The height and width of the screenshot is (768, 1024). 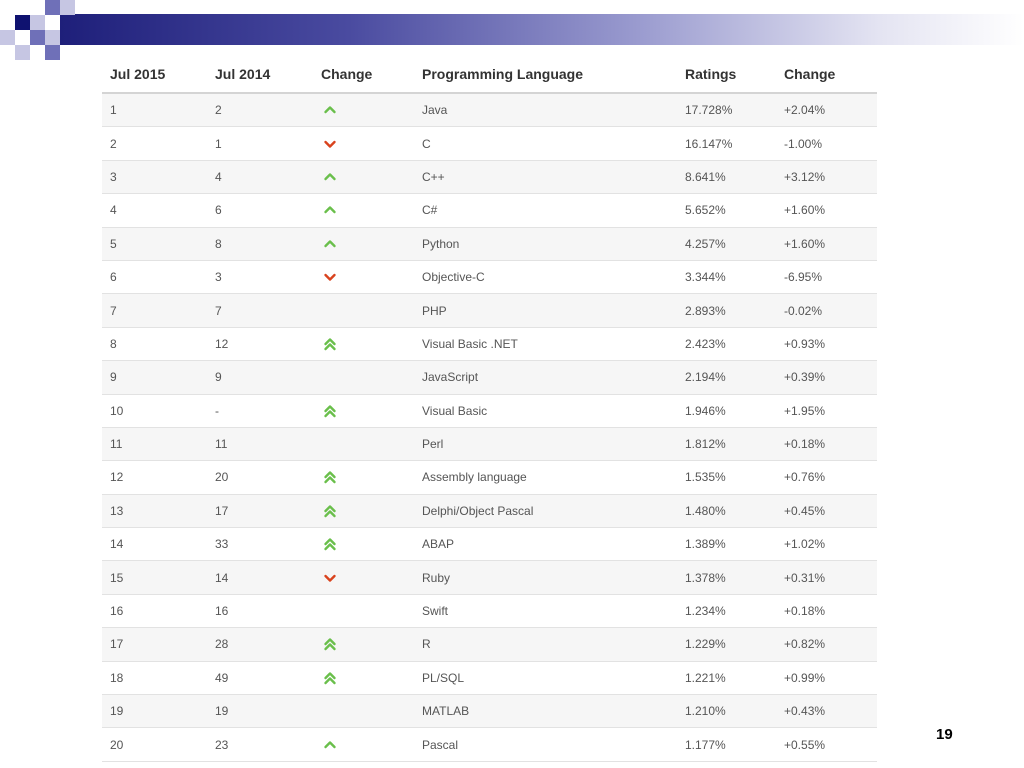 What do you see at coordinates (545, 577) in the screenshot?
I see `cell-language: Ruby` at bounding box center [545, 577].